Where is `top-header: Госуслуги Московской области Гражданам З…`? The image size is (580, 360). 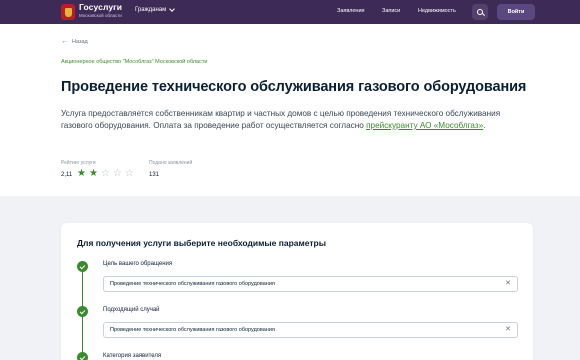 top-header: Госуслуги Московской области Гражданам З… is located at coordinates (290, 12).